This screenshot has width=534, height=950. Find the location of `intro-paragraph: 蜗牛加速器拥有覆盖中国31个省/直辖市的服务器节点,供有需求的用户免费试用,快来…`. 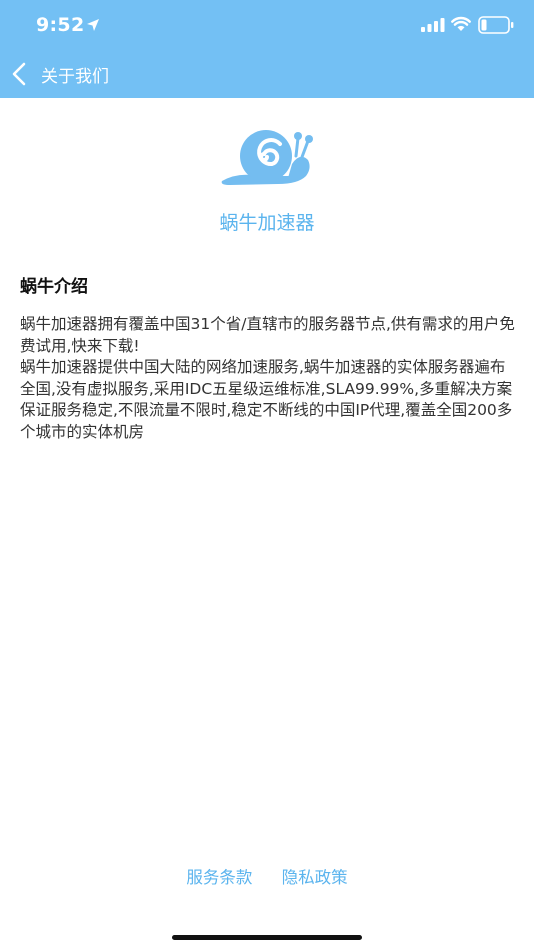

intro-paragraph: 蜗牛加速器拥有覆盖中国31个省/直辖市的服务器节点,供有需求的用户免费试用,快来… is located at coordinates (267, 335).